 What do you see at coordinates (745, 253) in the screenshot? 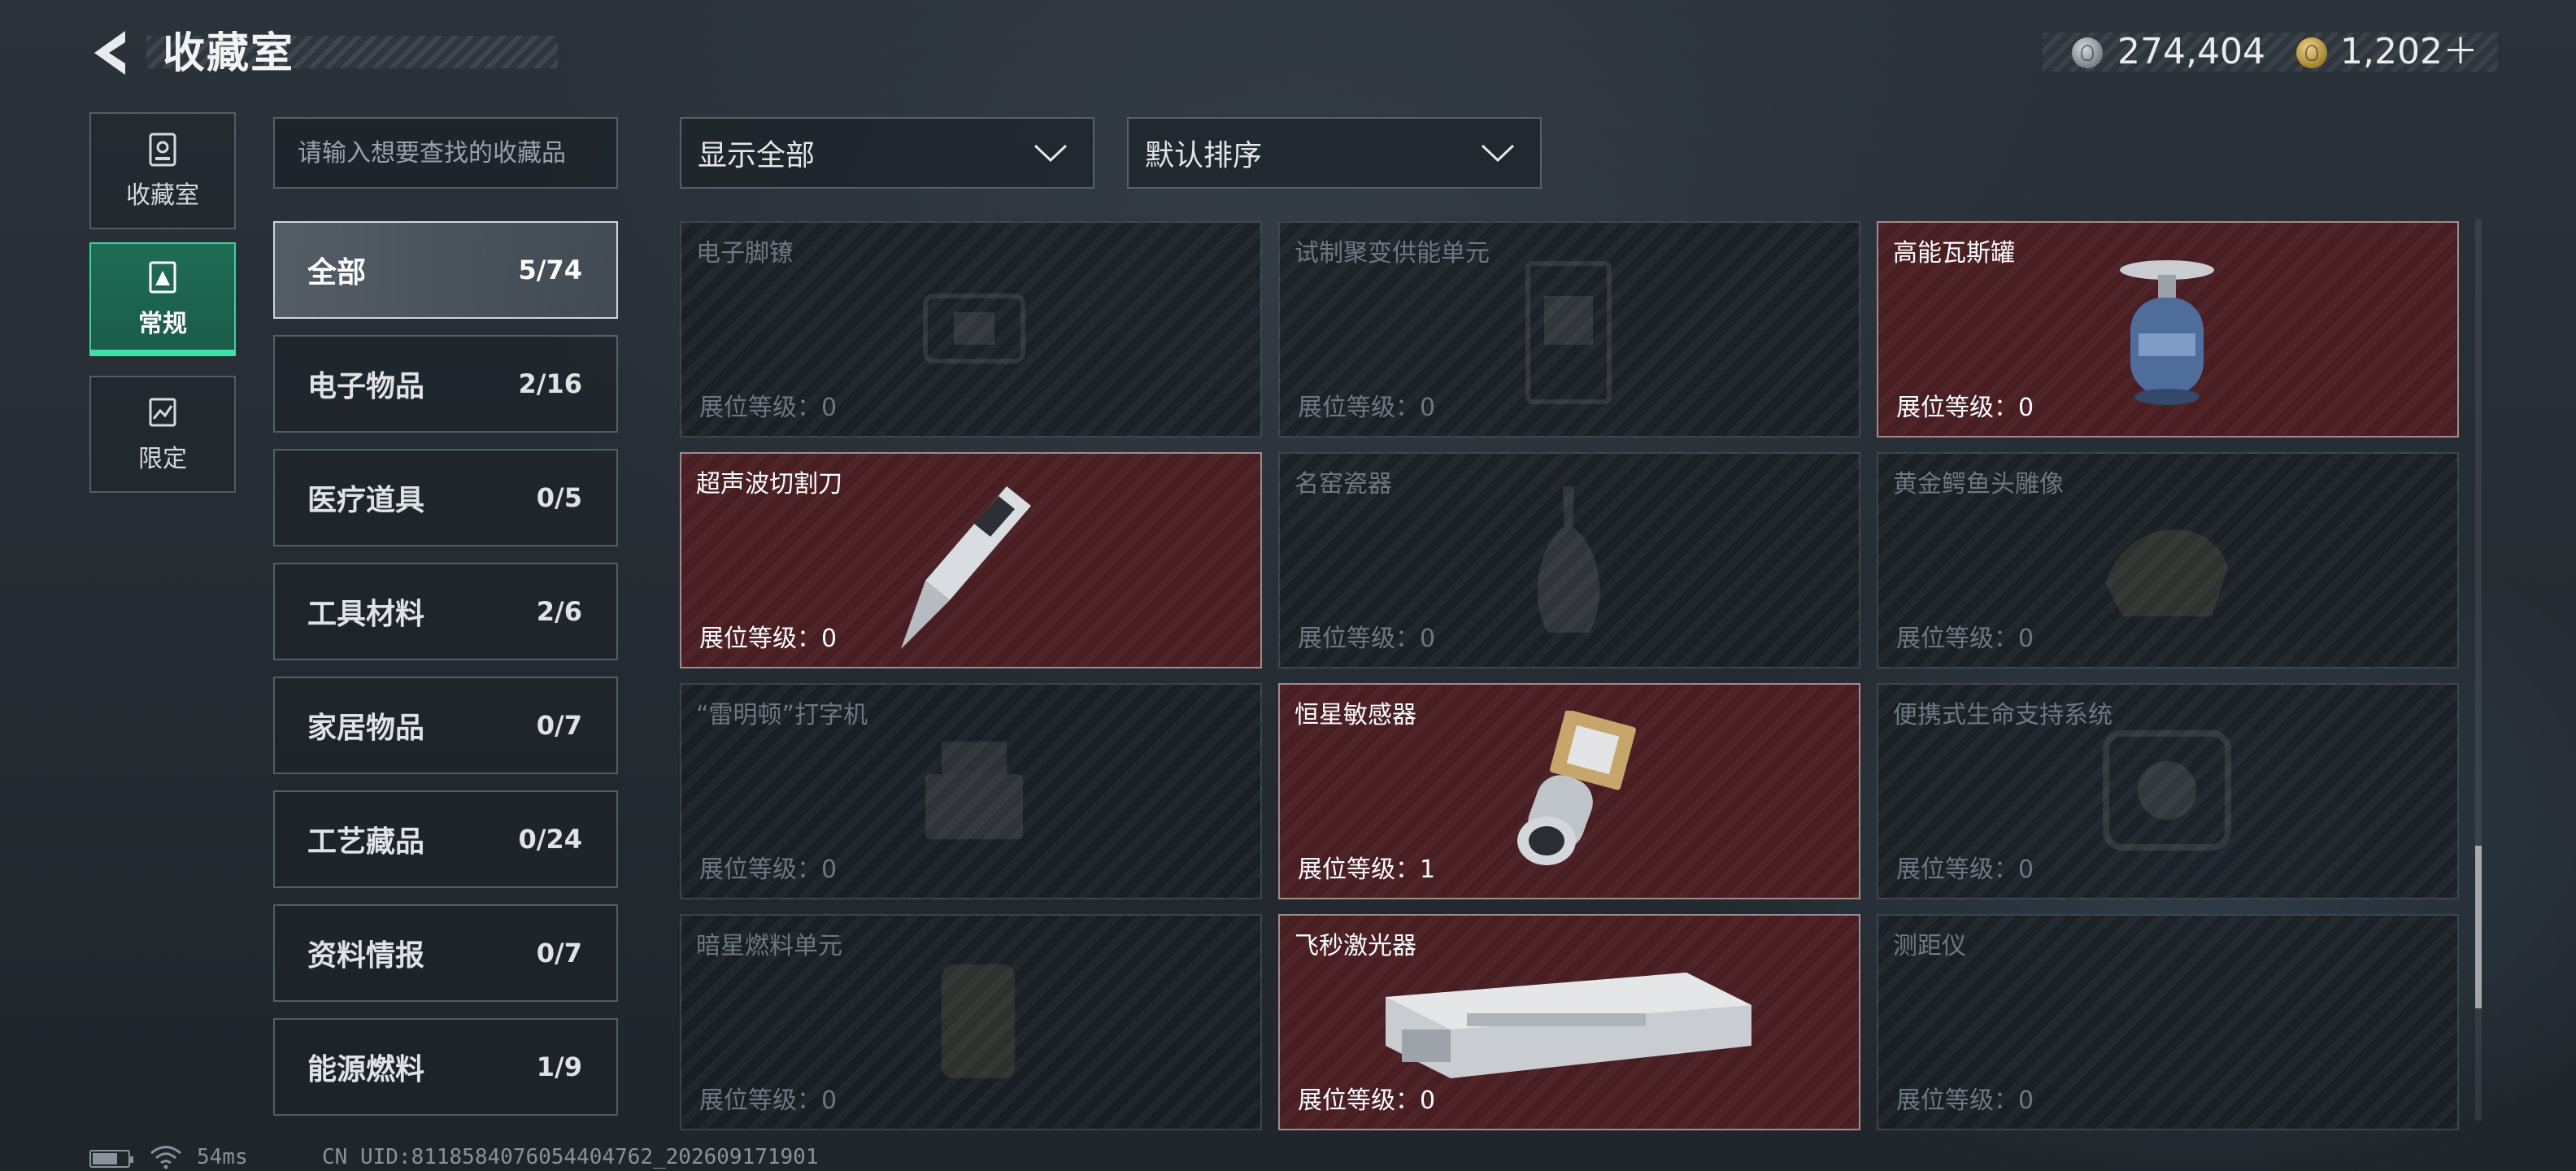
I see `item-name: 电子脚镣` at bounding box center [745, 253].